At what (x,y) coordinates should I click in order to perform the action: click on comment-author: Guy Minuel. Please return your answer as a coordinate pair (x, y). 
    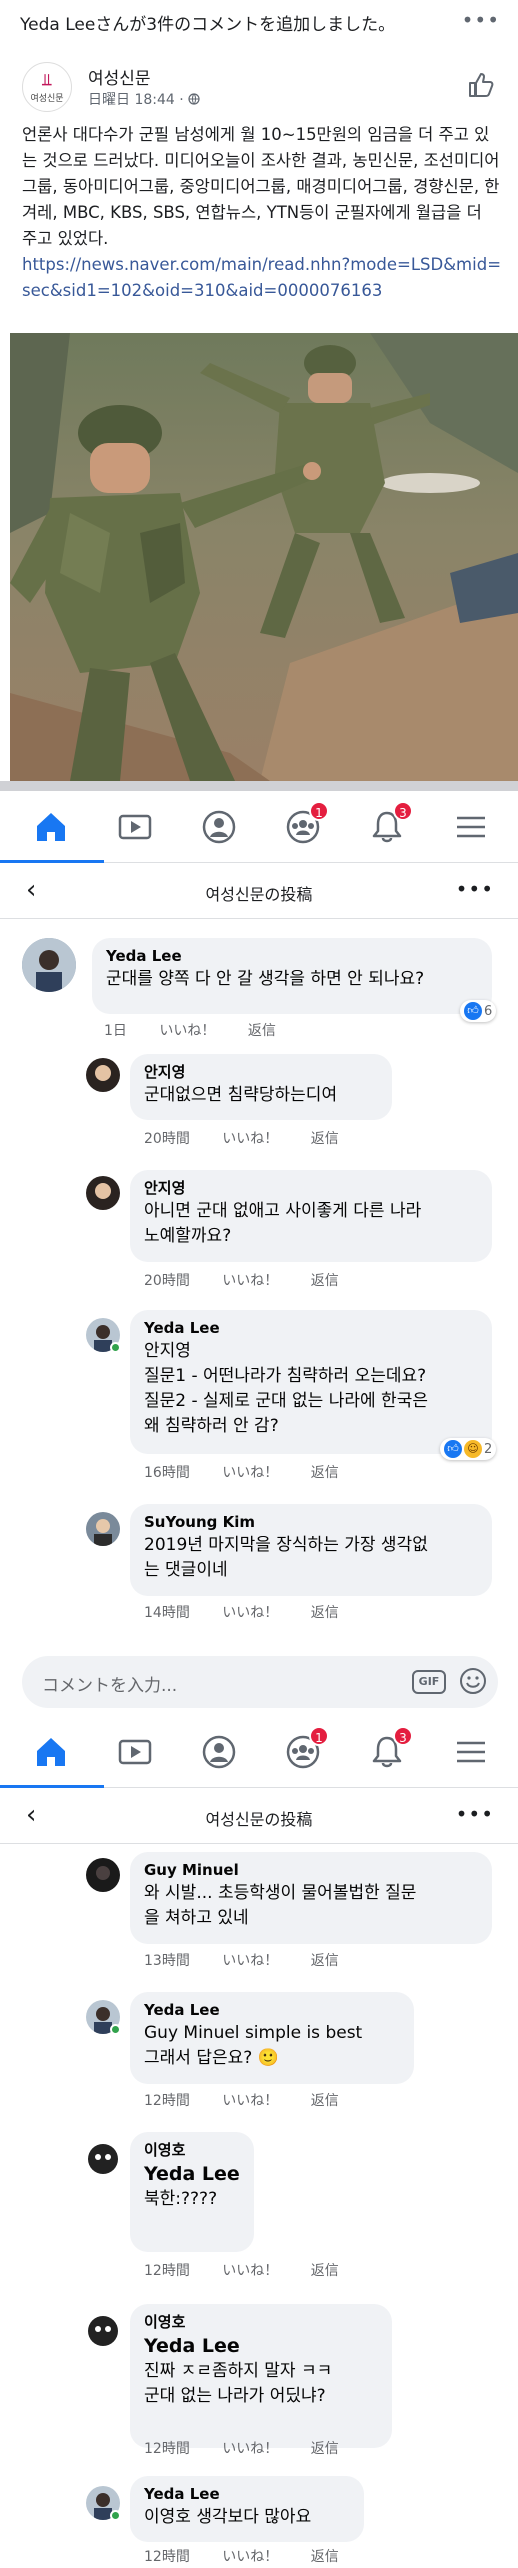
    Looking at the image, I should click on (311, 1870).